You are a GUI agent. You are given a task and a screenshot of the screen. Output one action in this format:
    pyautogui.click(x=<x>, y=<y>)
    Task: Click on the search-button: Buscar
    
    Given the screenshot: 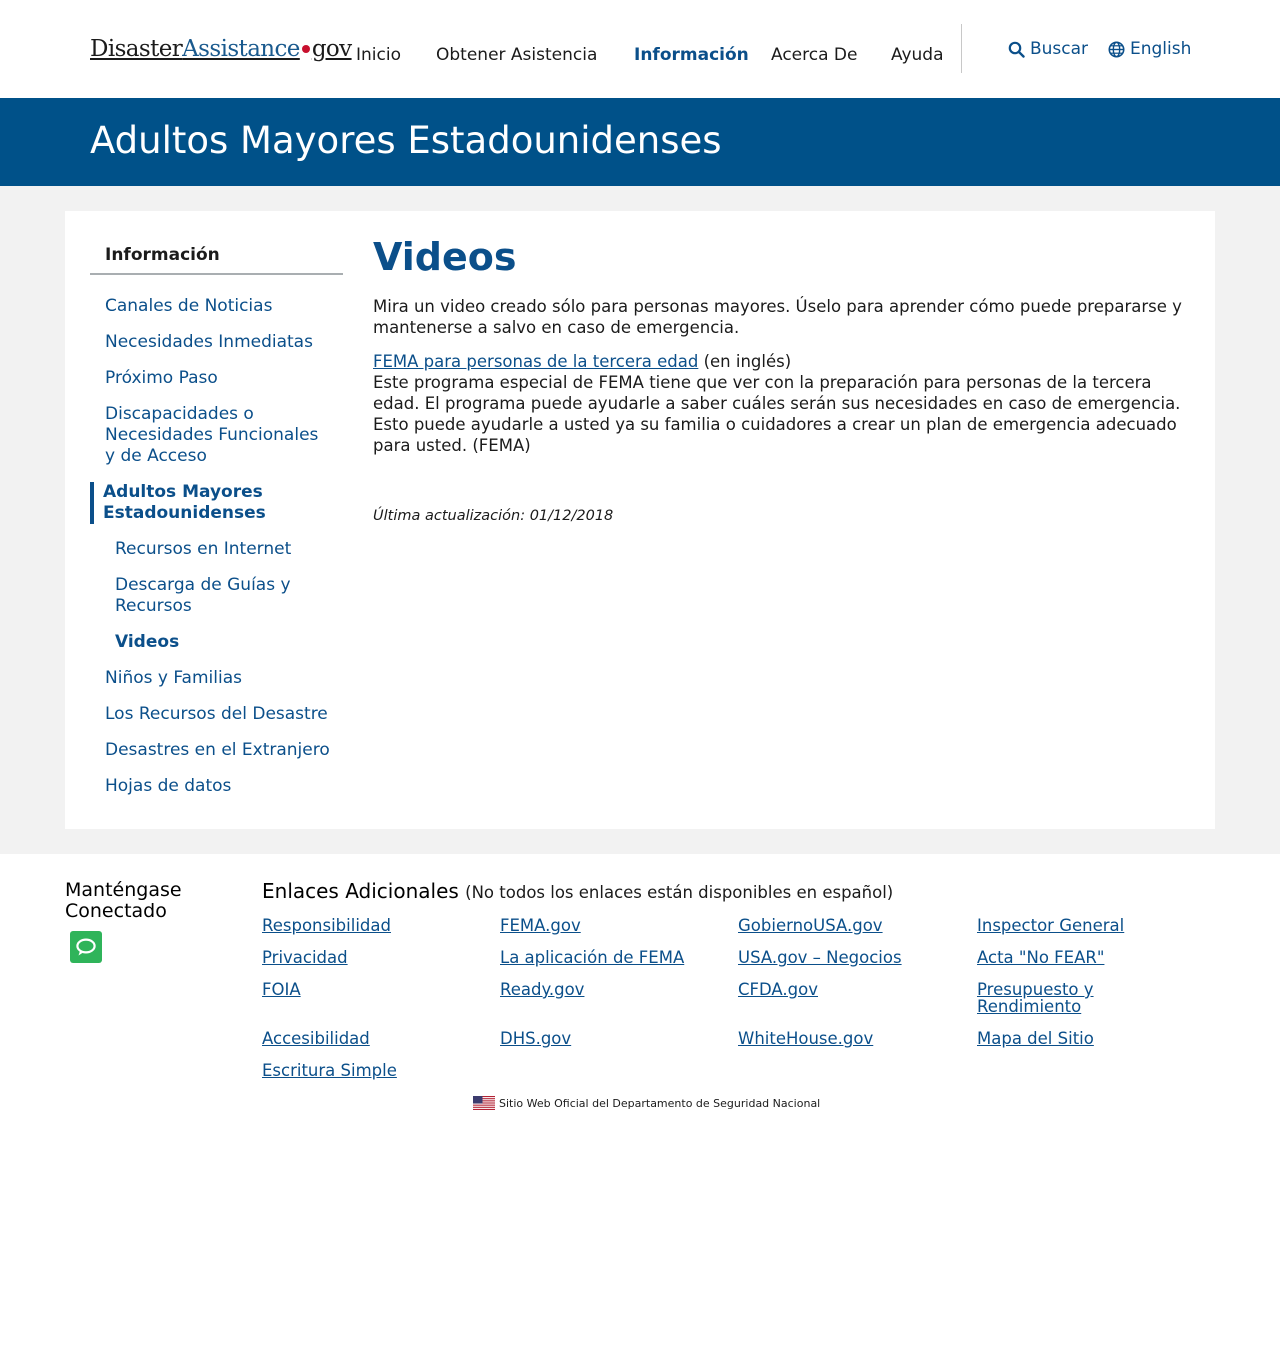 What is the action you would take?
    pyautogui.click(x=1048, y=49)
    